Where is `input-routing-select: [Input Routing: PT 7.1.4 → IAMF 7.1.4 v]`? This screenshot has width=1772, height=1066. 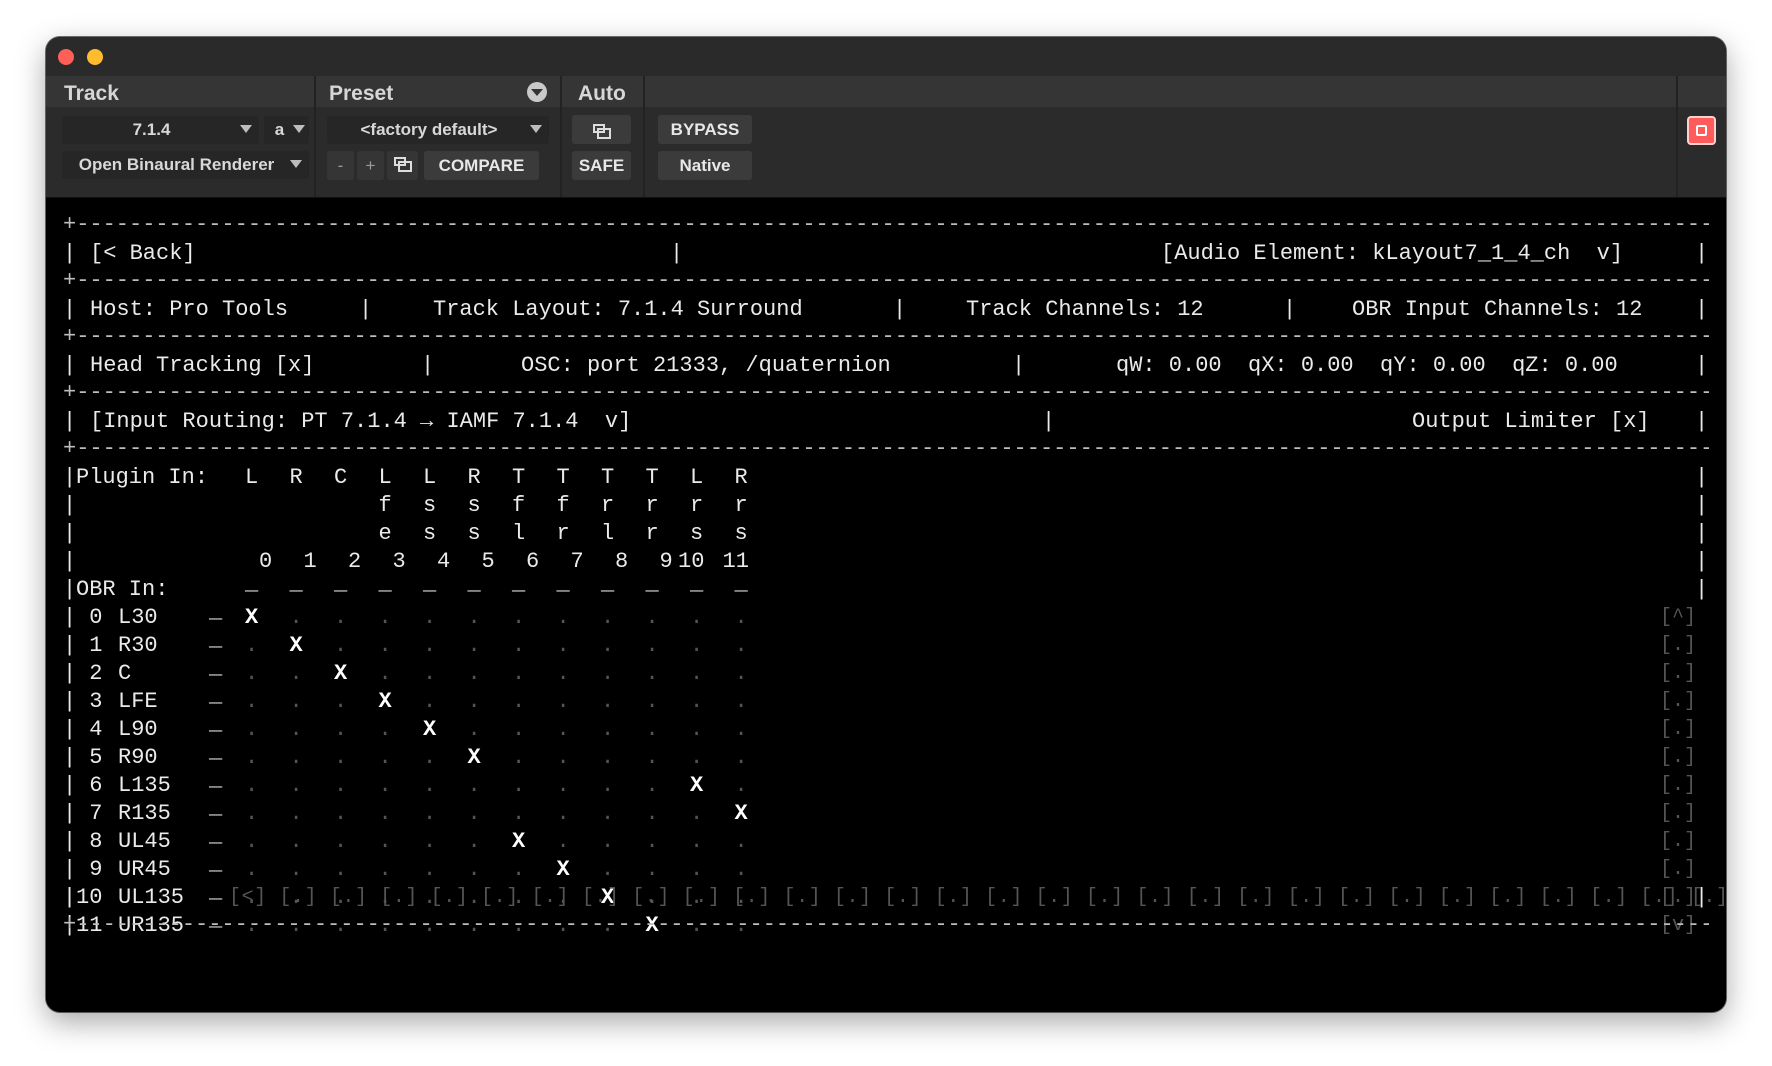 input-routing-select: [Input Routing: PT 7.1.4 → IAMF 7.1.4 v] is located at coordinates (360, 422).